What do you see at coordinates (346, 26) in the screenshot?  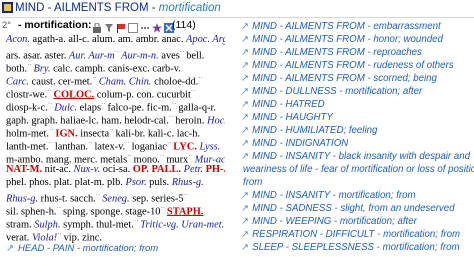 I see `cross-reference-text: MIND - AILMENTS FROM - embarrassment` at bounding box center [346, 26].